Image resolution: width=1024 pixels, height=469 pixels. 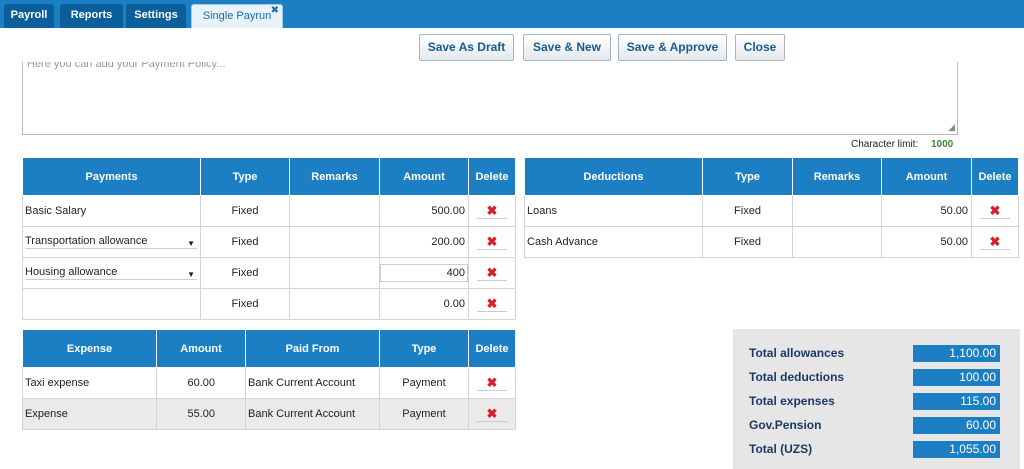 I want to click on total-allowances-label: Total allowances, so click(x=797, y=353).